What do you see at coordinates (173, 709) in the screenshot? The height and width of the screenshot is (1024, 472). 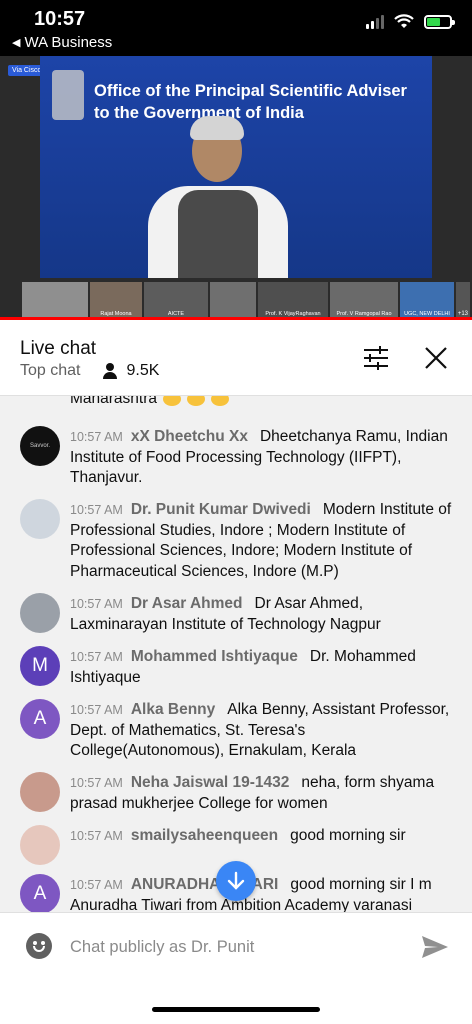 I see `message-author: Alka Benny` at bounding box center [173, 709].